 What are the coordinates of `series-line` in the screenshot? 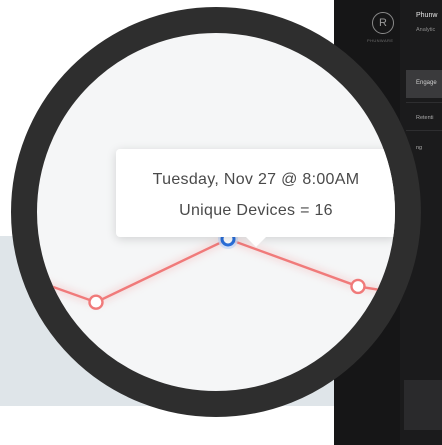 It's located at (216, 270).